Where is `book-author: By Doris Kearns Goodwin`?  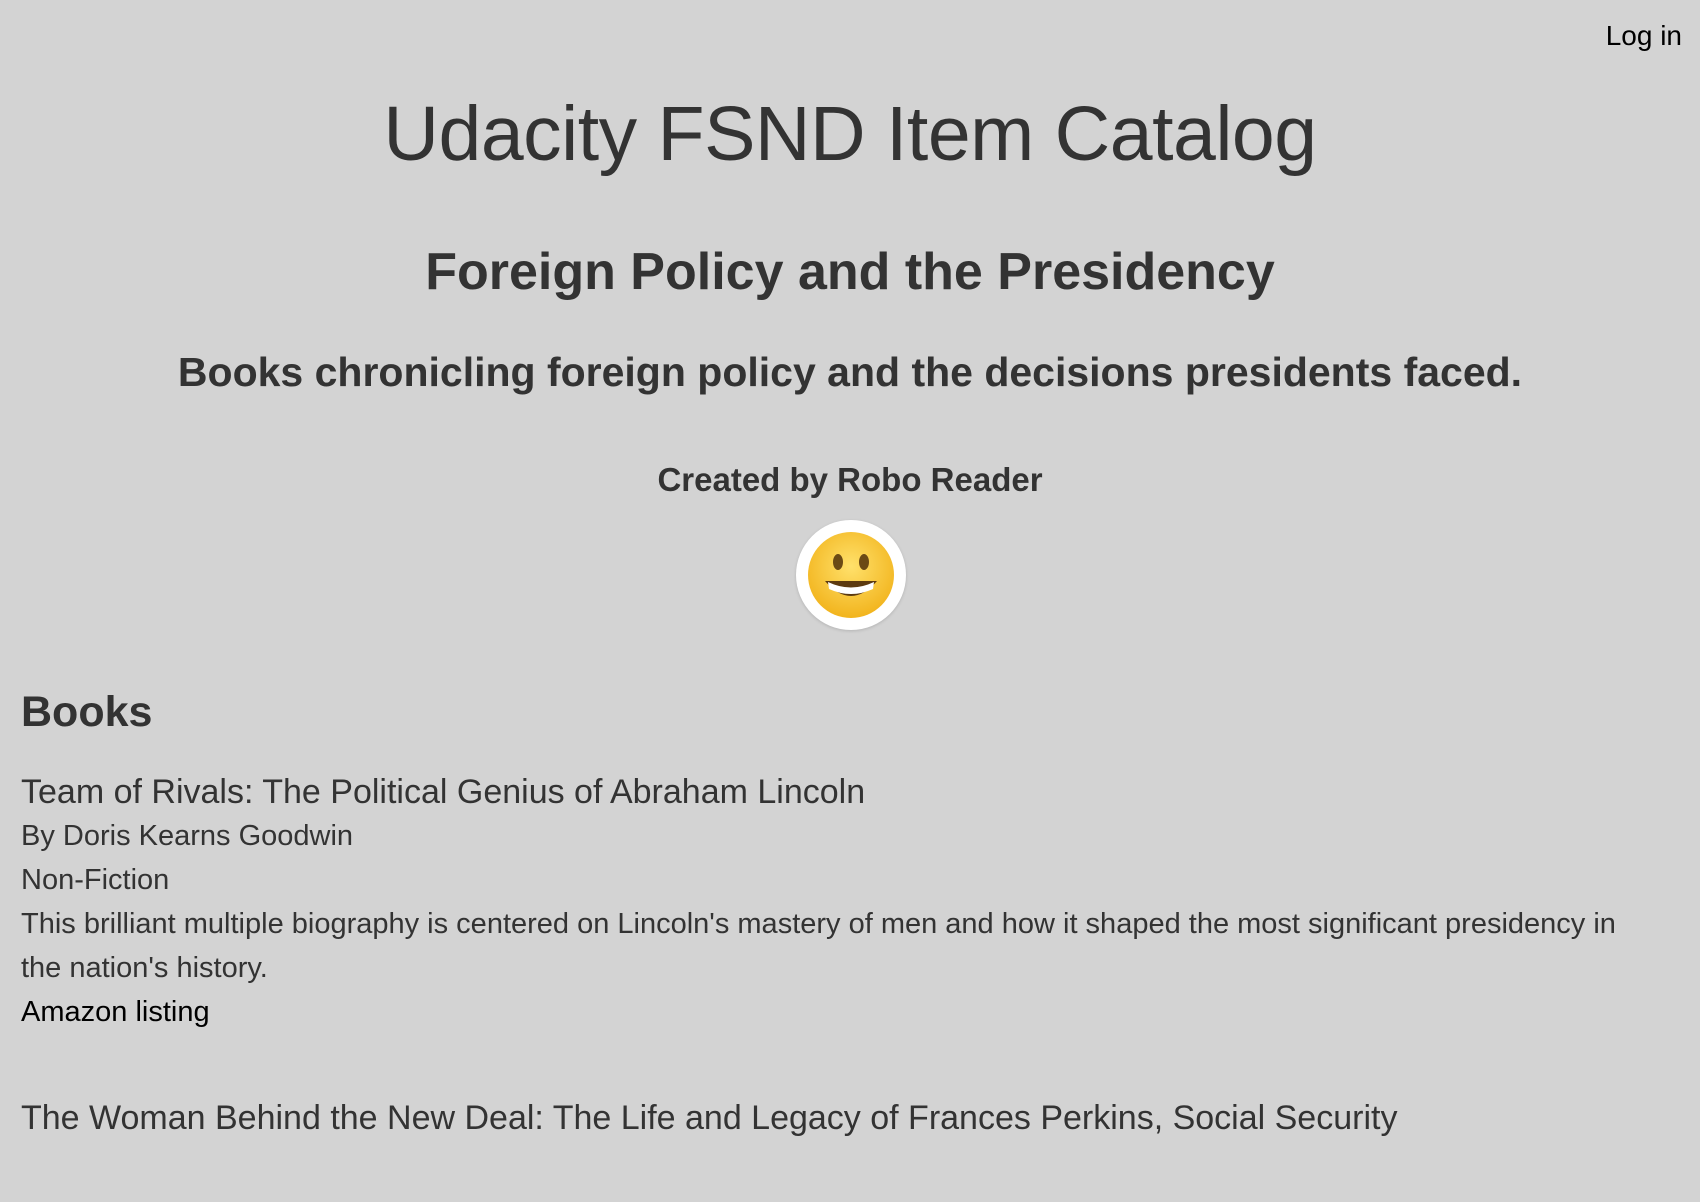
book-author: By Doris Kearns Goodwin is located at coordinates (187, 836).